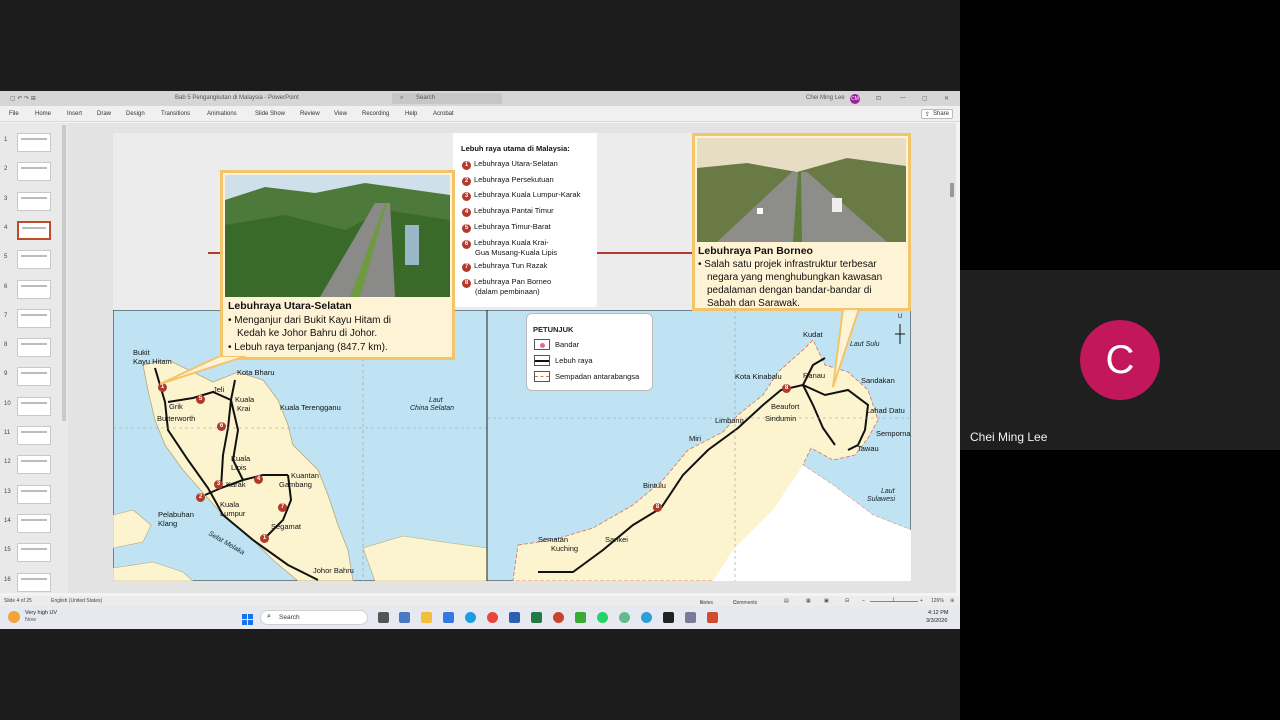  What do you see at coordinates (952, 601) in the screenshot?
I see `fit-slide-icon: ⊕` at bounding box center [952, 601].